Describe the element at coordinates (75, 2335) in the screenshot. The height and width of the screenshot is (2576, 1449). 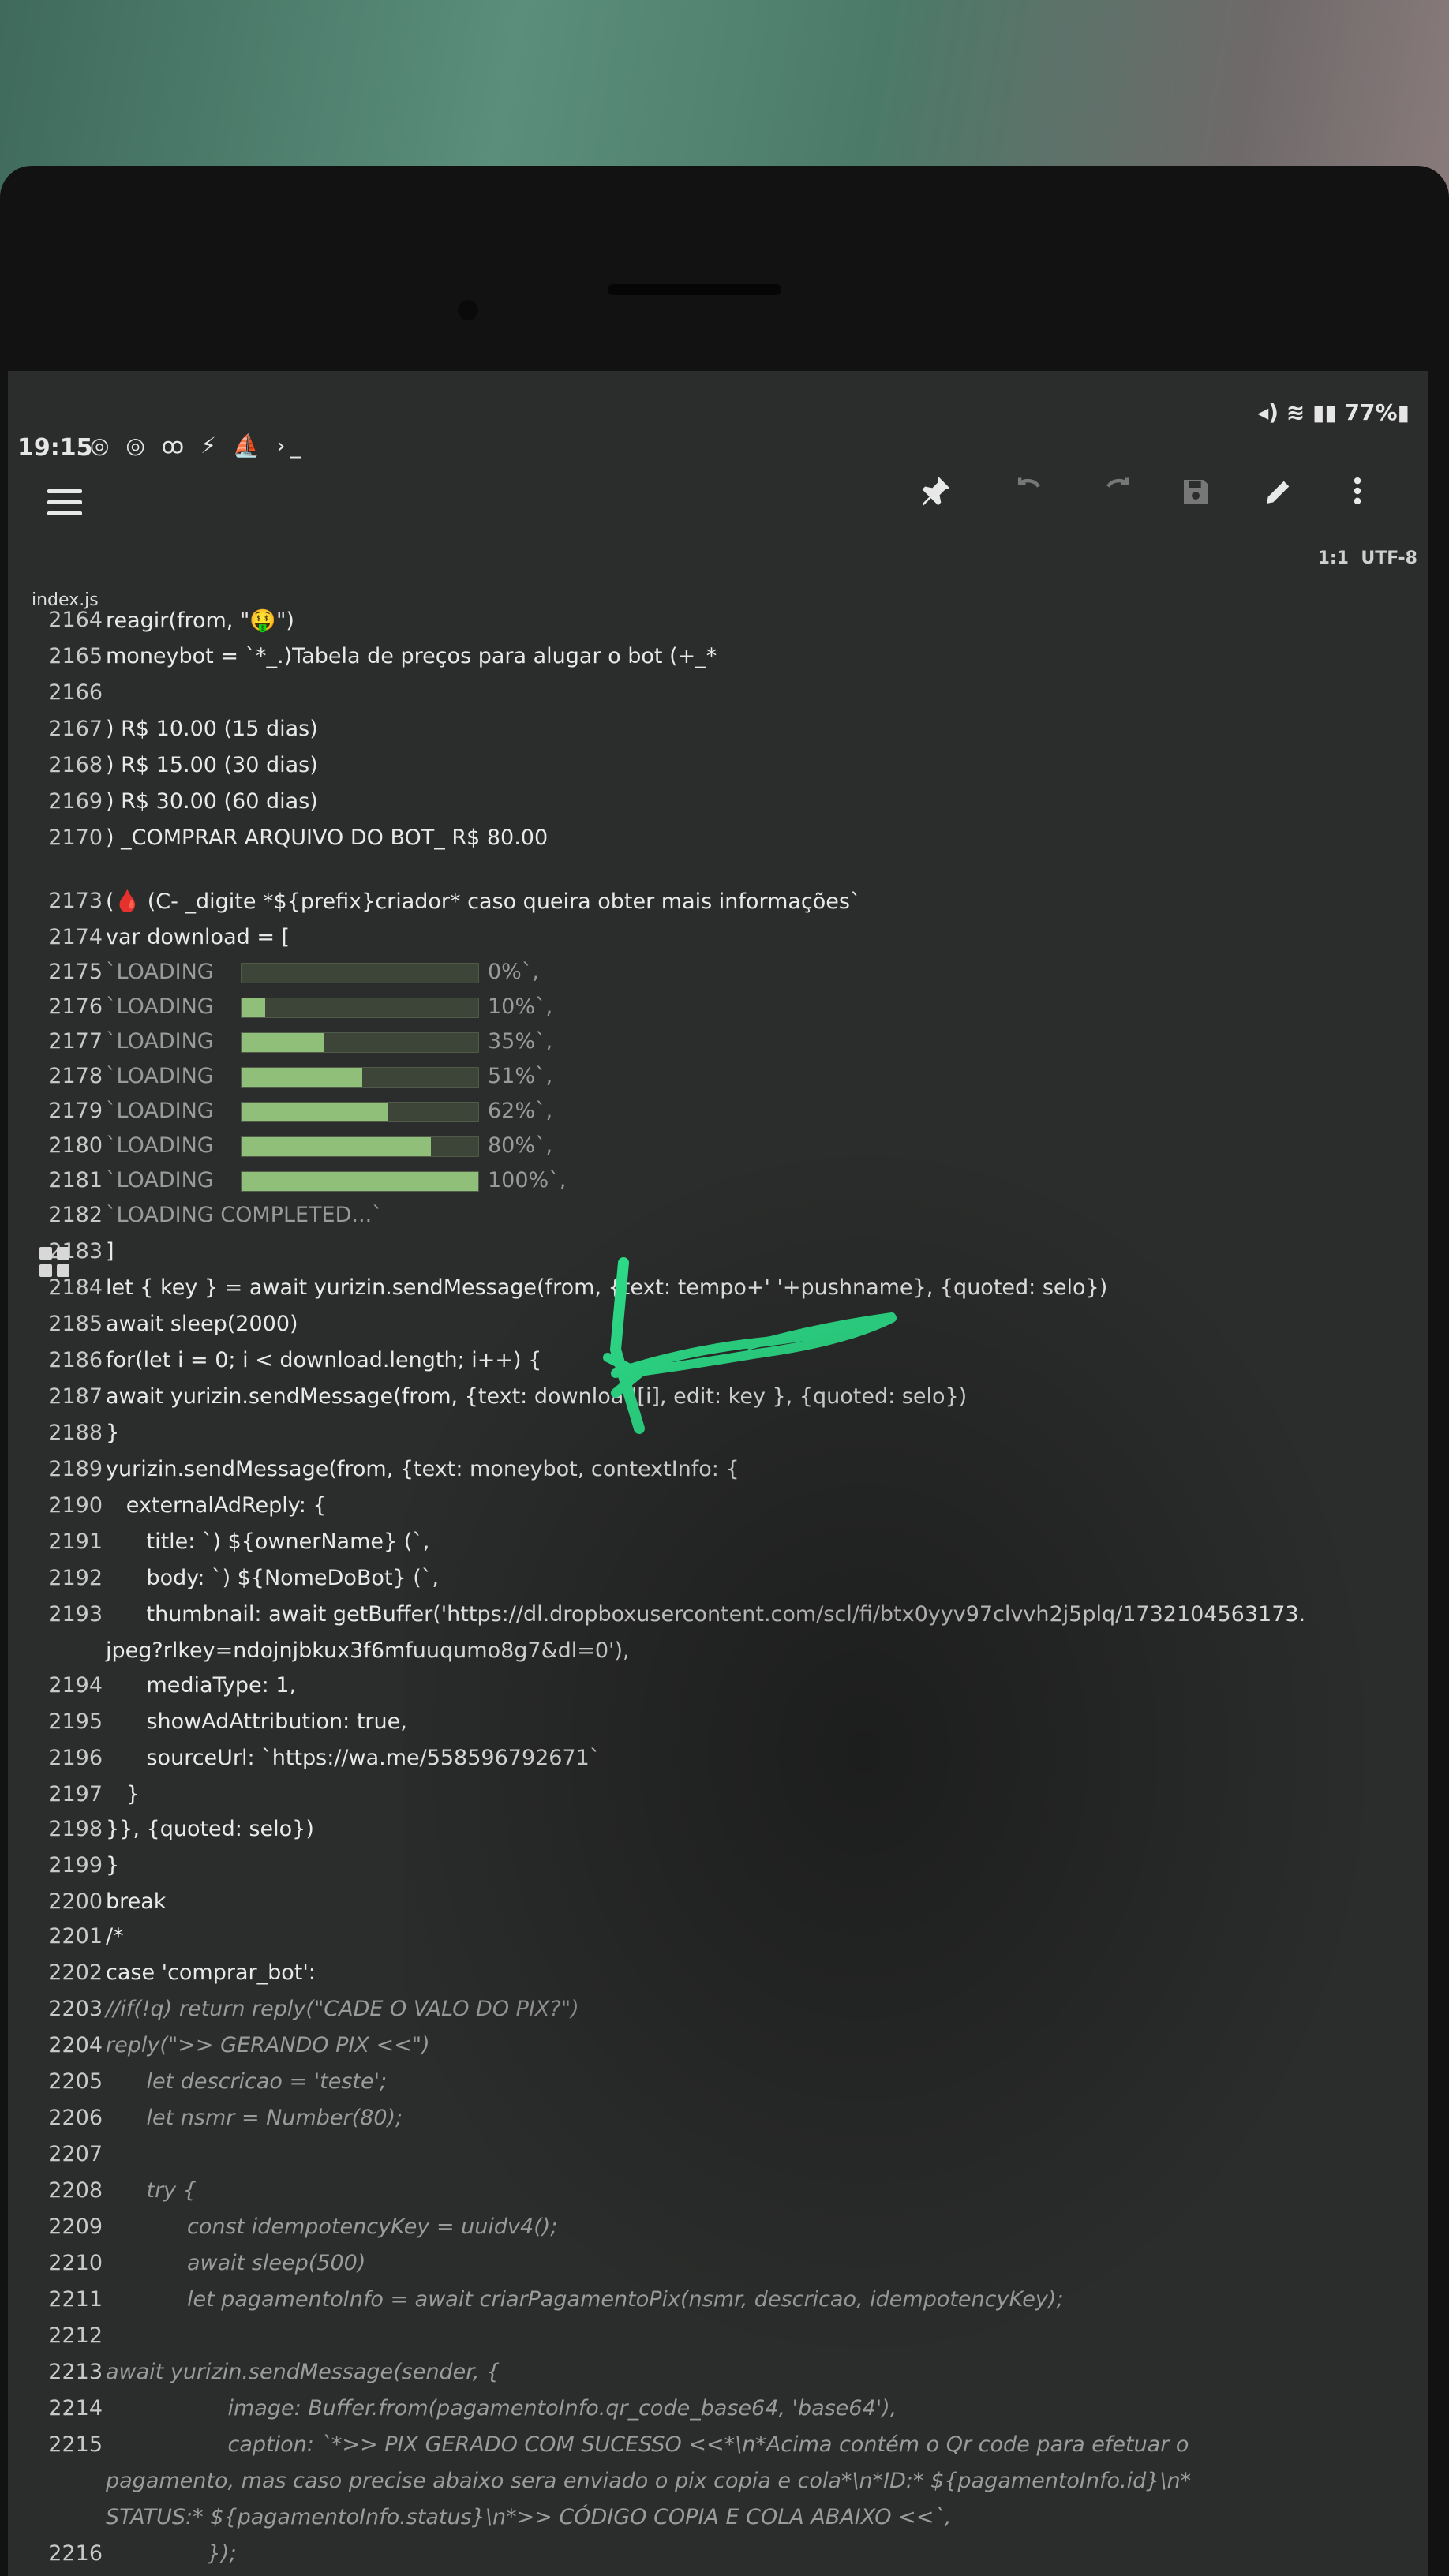
I see `line-number: 2212` at that location.